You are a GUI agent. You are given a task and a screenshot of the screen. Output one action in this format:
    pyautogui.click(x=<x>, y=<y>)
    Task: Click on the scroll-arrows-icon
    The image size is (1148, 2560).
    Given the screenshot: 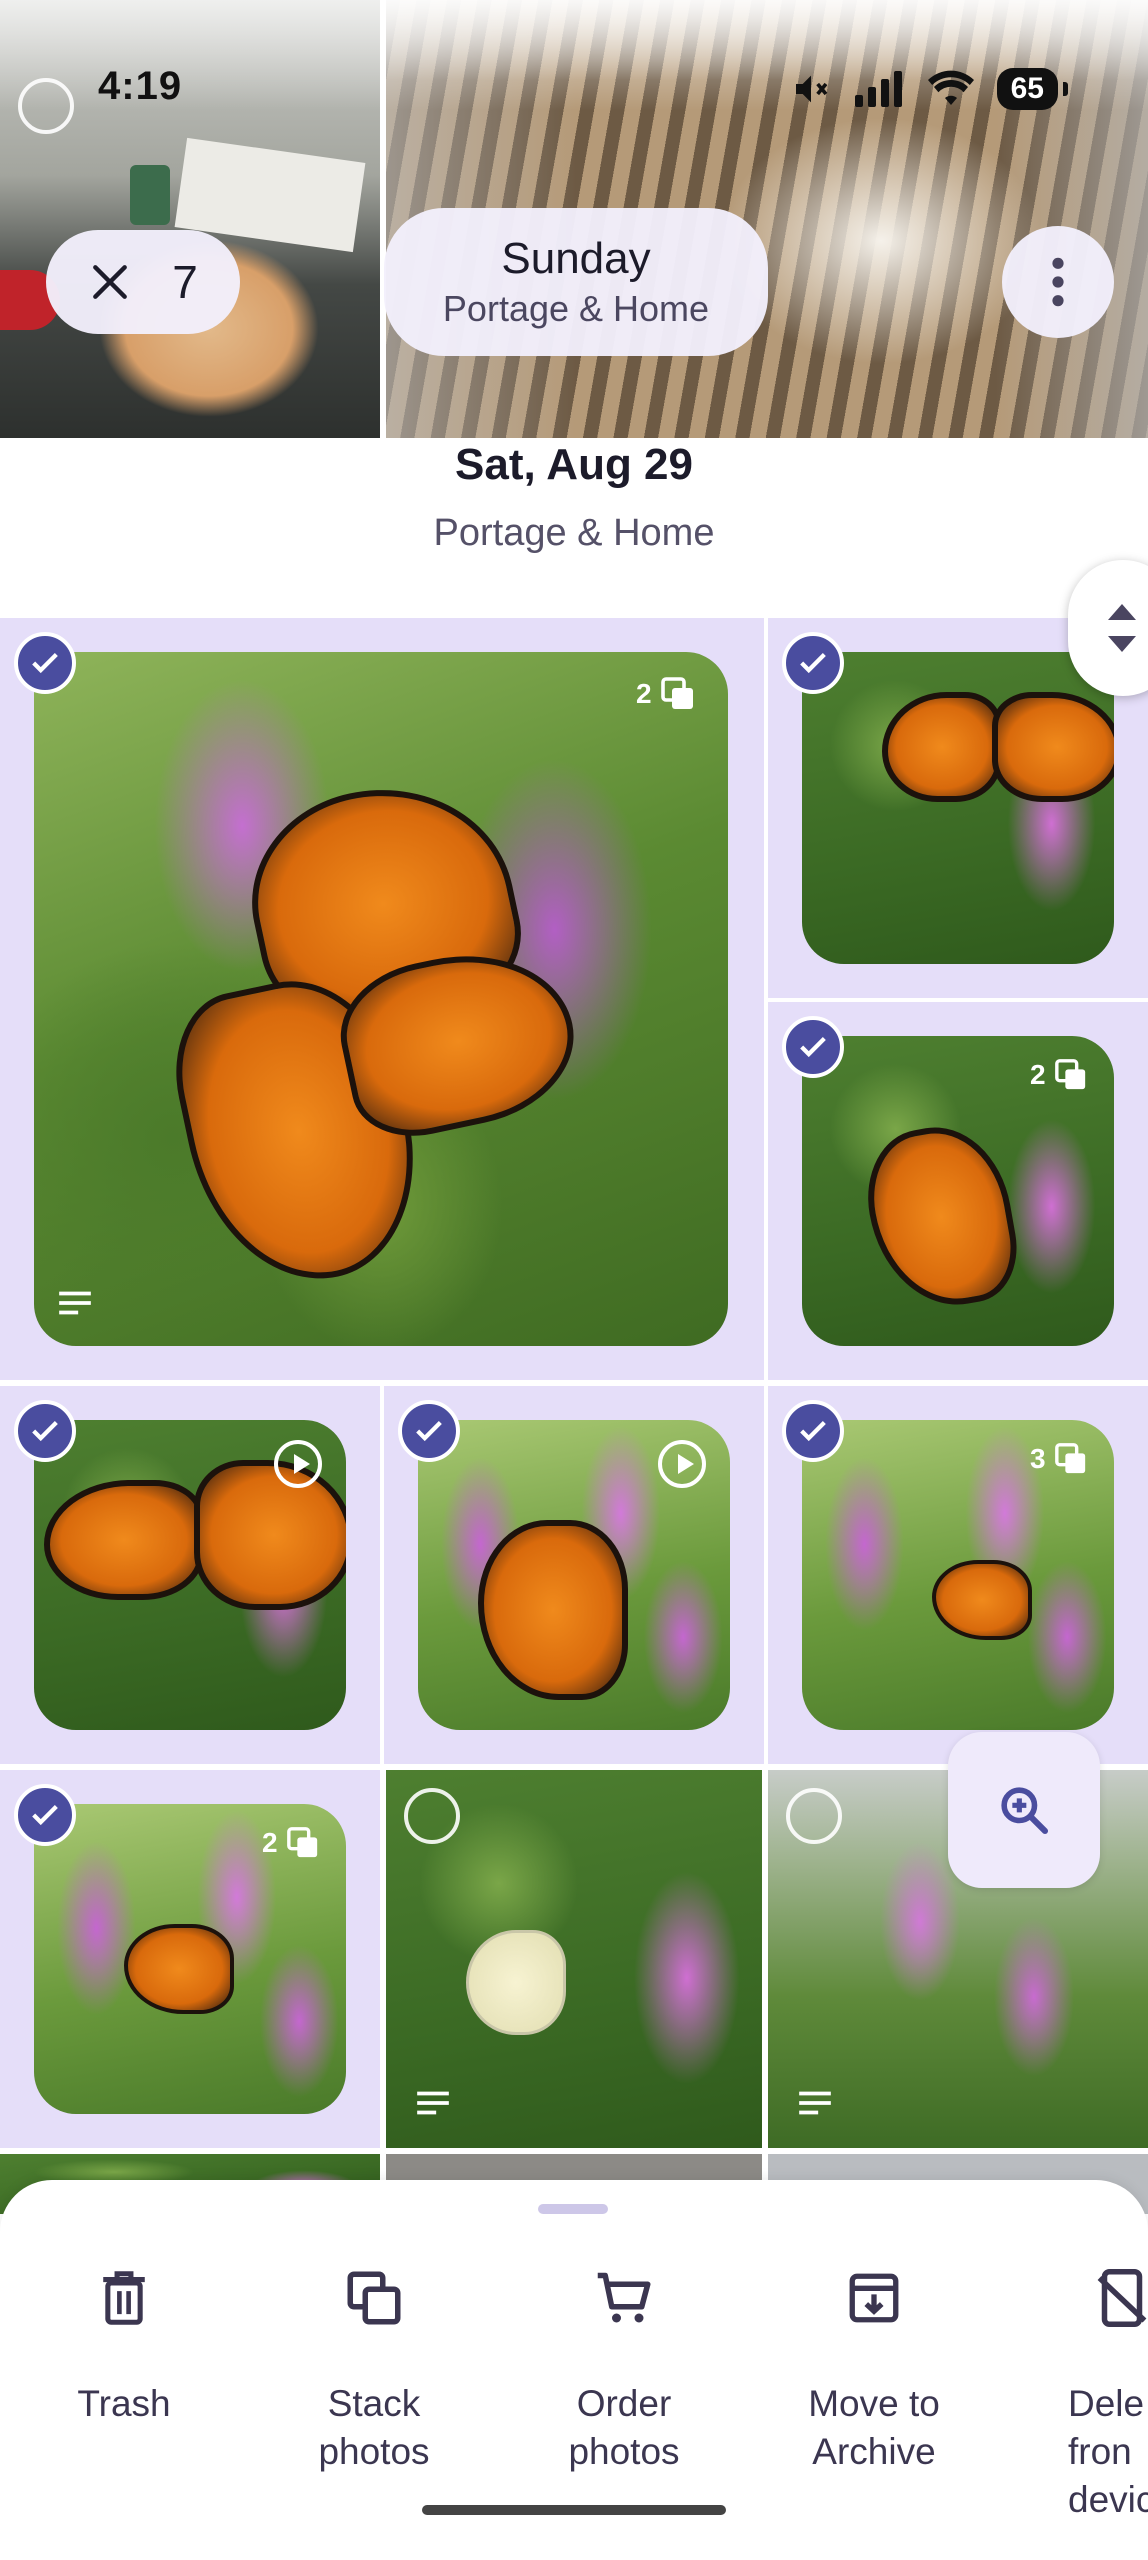 What is the action you would take?
    pyautogui.click(x=1122, y=628)
    